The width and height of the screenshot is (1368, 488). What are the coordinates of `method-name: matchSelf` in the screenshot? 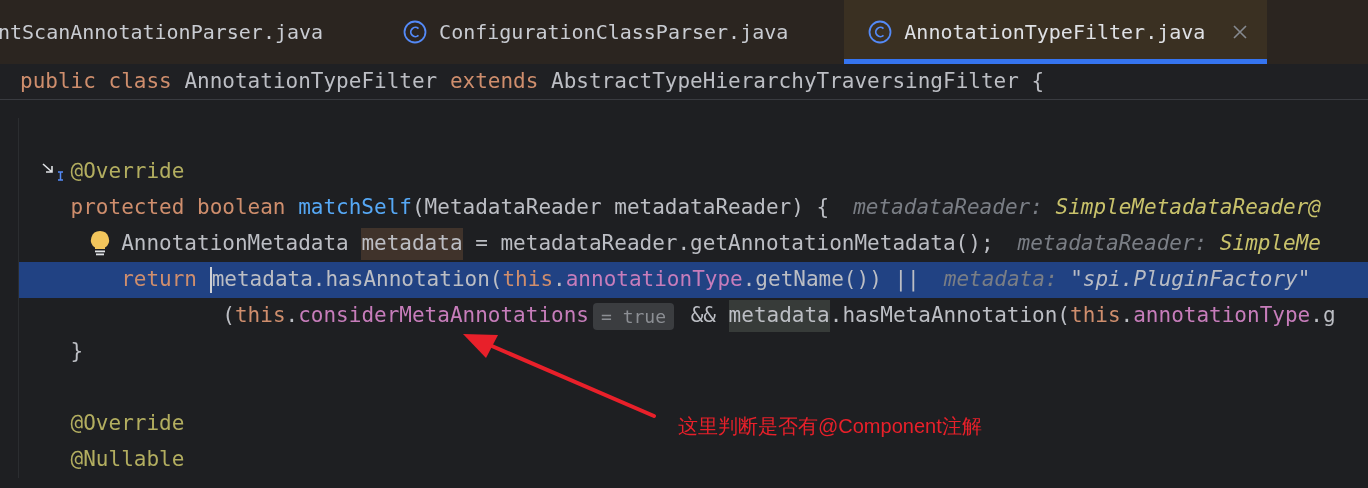 It's located at (355, 208).